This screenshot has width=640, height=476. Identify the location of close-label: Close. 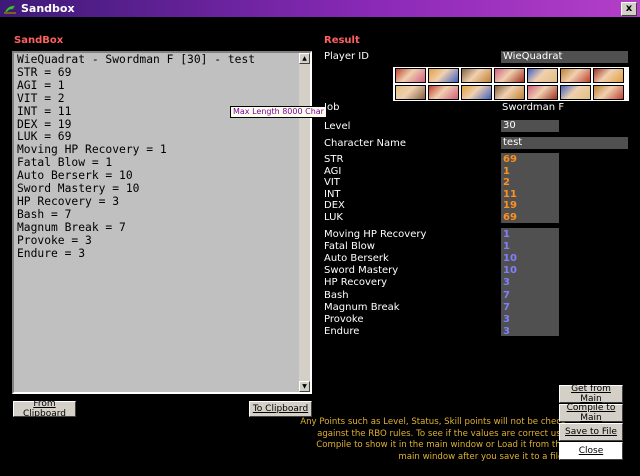
(591, 451).